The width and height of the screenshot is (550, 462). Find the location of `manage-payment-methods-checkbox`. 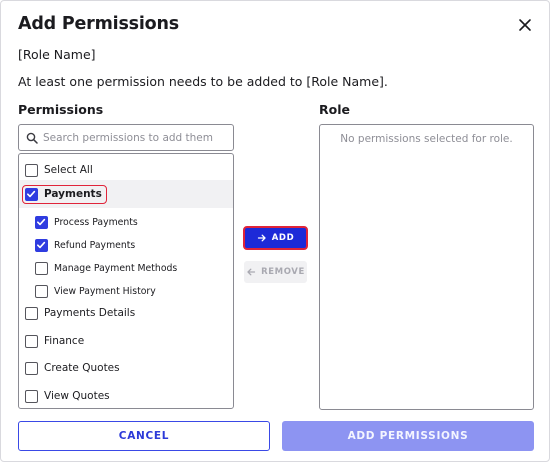

manage-payment-methods-checkbox is located at coordinates (41, 268).